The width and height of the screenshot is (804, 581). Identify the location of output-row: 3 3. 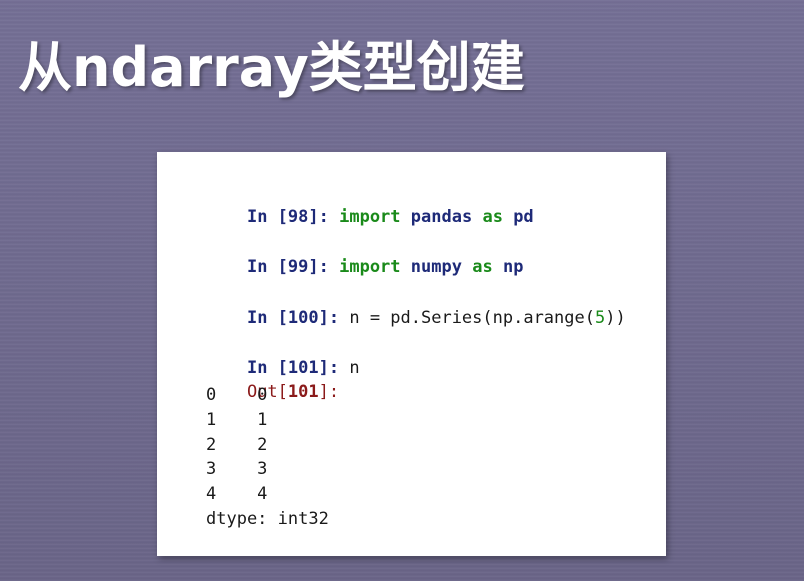
(237, 469).